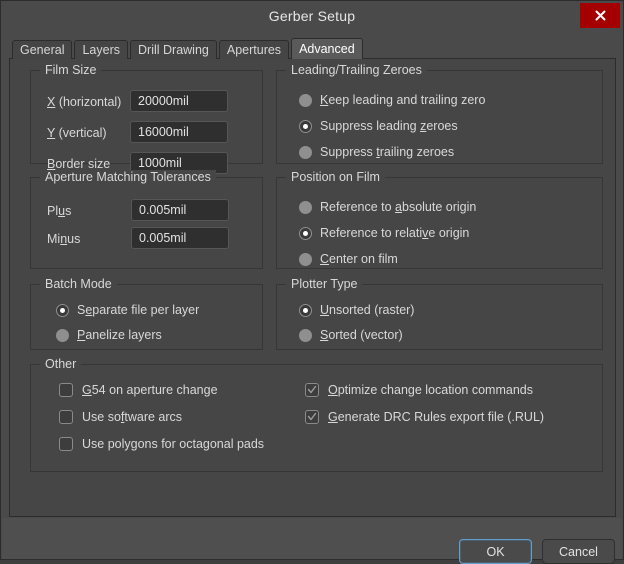 This screenshot has height=564, width=624. What do you see at coordinates (327, 48) in the screenshot?
I see `tab-advanced: Advanced` at bounding box center [327, 48].